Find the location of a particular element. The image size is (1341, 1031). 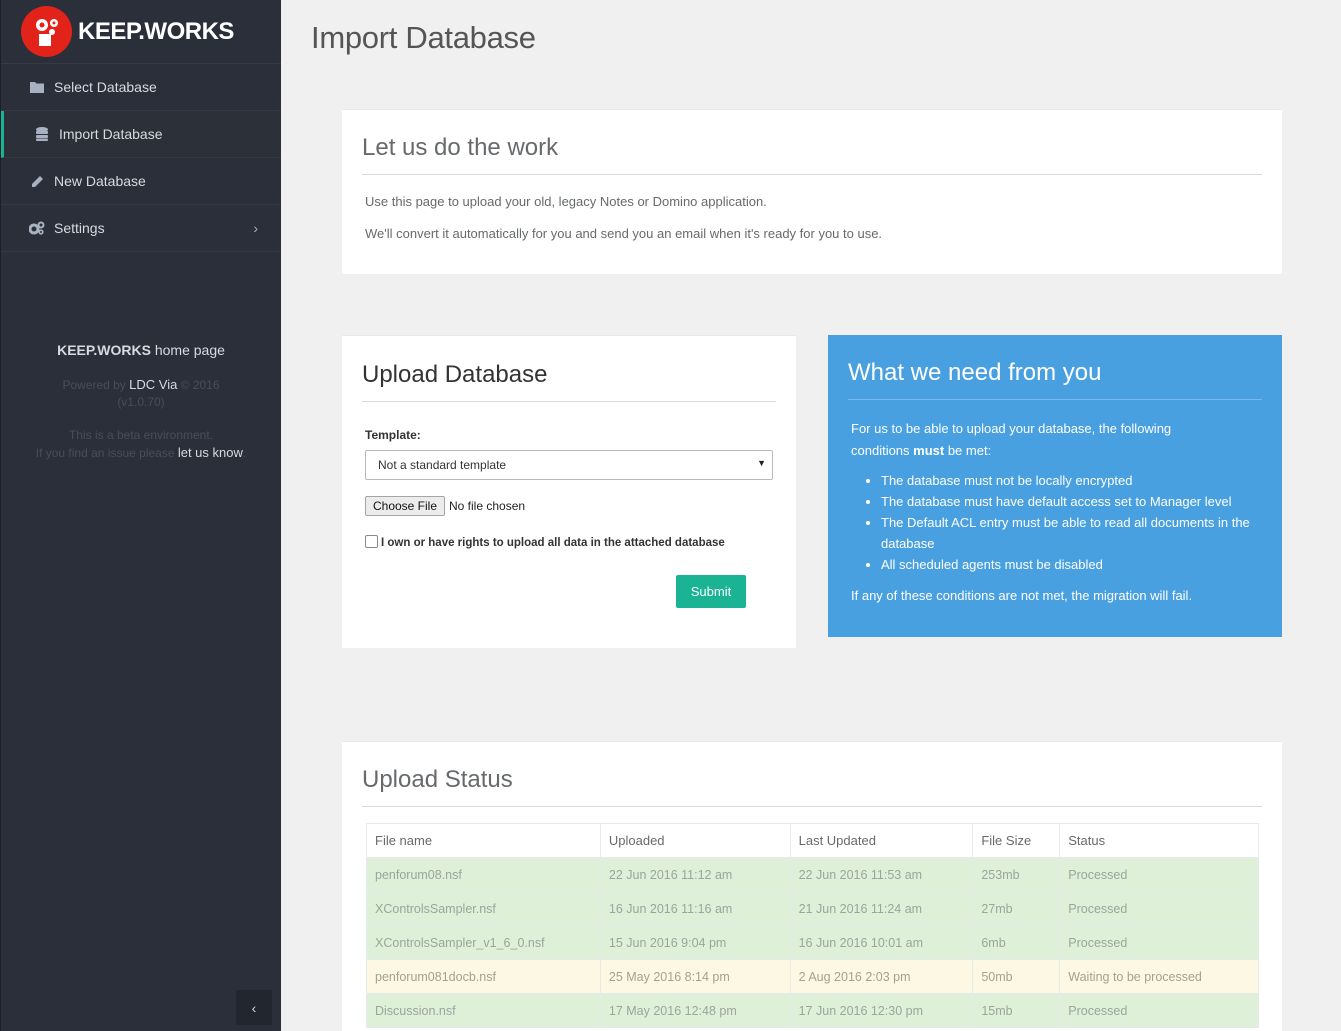

last-updated-cell: 22 Jun 2016 11:53 am is located at coordinates (881, 874).